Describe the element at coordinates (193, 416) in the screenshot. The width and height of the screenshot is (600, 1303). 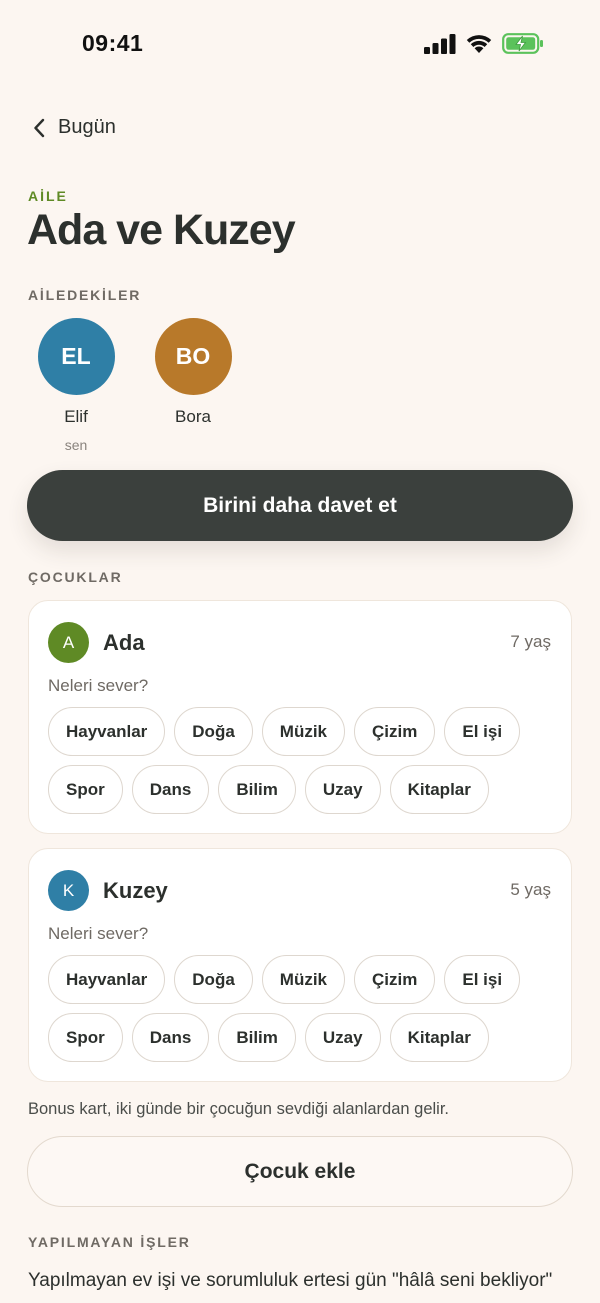
I see `member-name: Bora` at that location.